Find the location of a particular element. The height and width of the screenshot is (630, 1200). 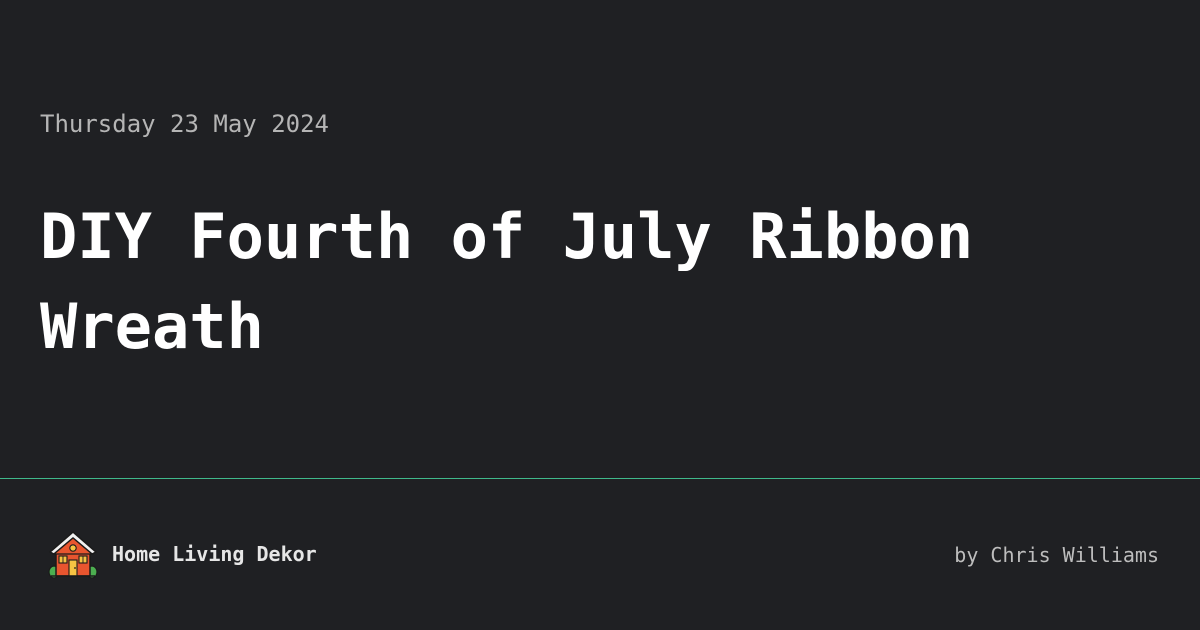

site-brand: Home Living Dekor is located at coordinates (182, 554).